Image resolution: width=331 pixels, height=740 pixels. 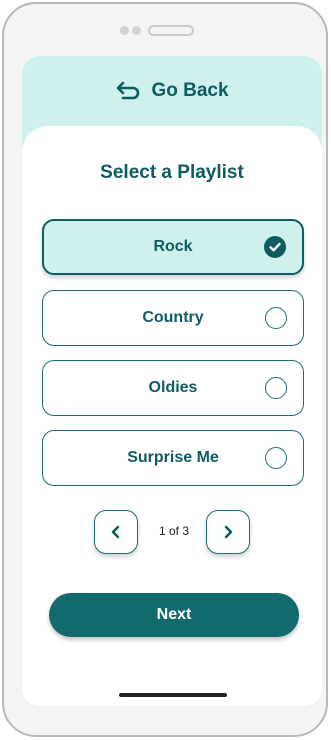 What do you see at coordinates (174, 615) in the screenshot?
I see `next-button: Next` at bounding box center [174, 615].